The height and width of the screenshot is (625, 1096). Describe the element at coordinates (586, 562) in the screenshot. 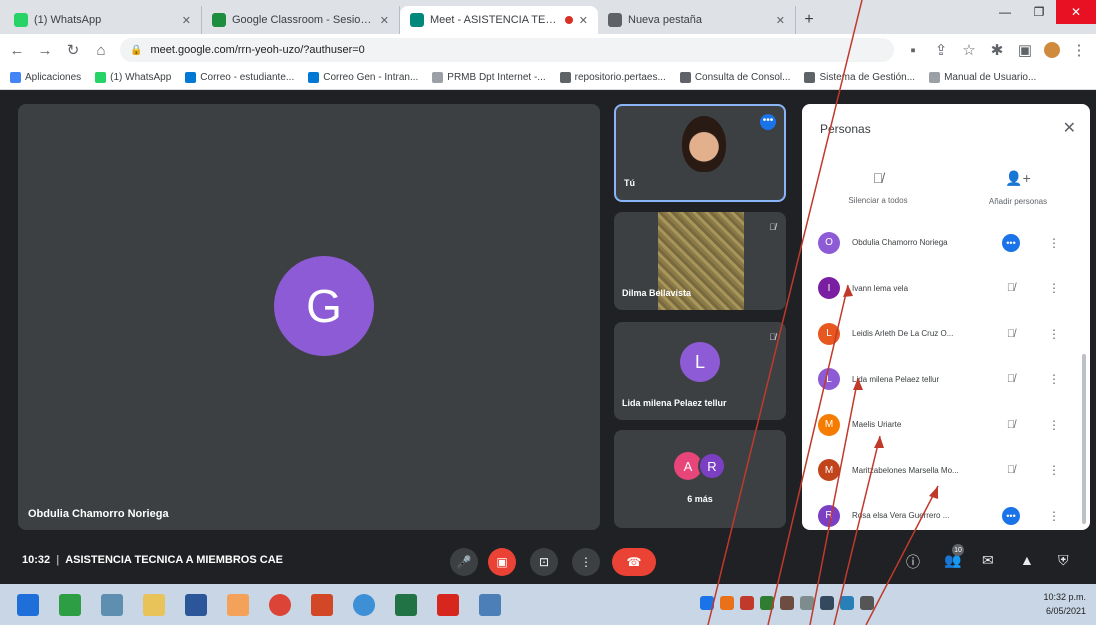

I see `more-options-button: ⋮` at that location.